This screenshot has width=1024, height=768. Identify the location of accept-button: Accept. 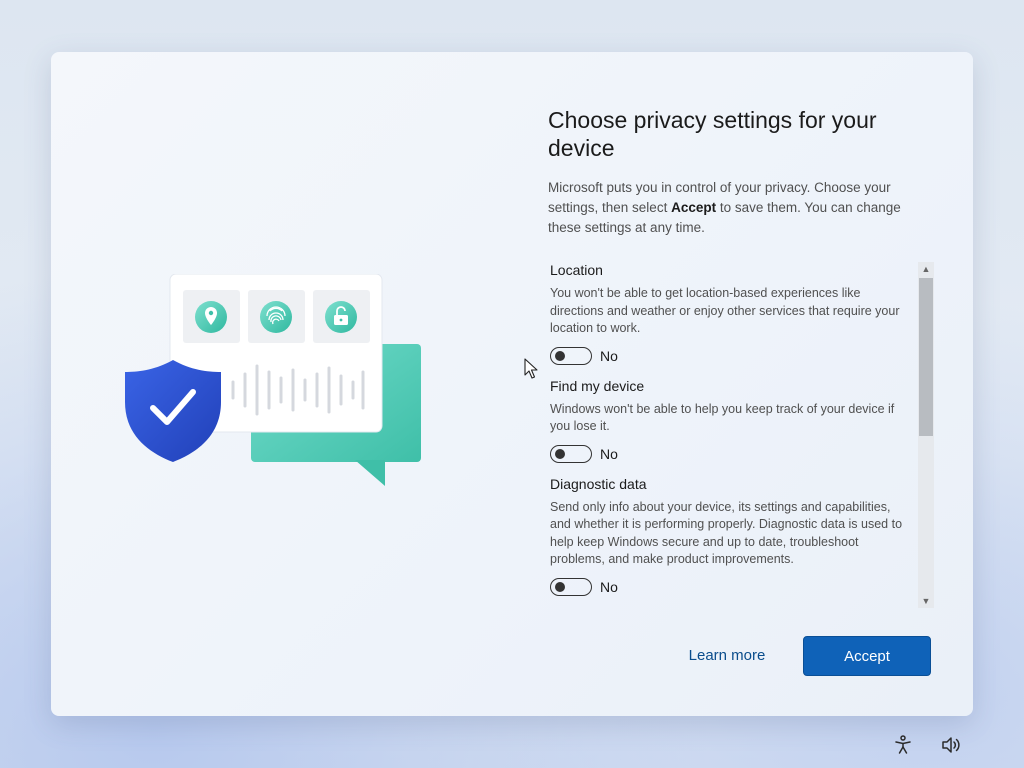
(867, 656).